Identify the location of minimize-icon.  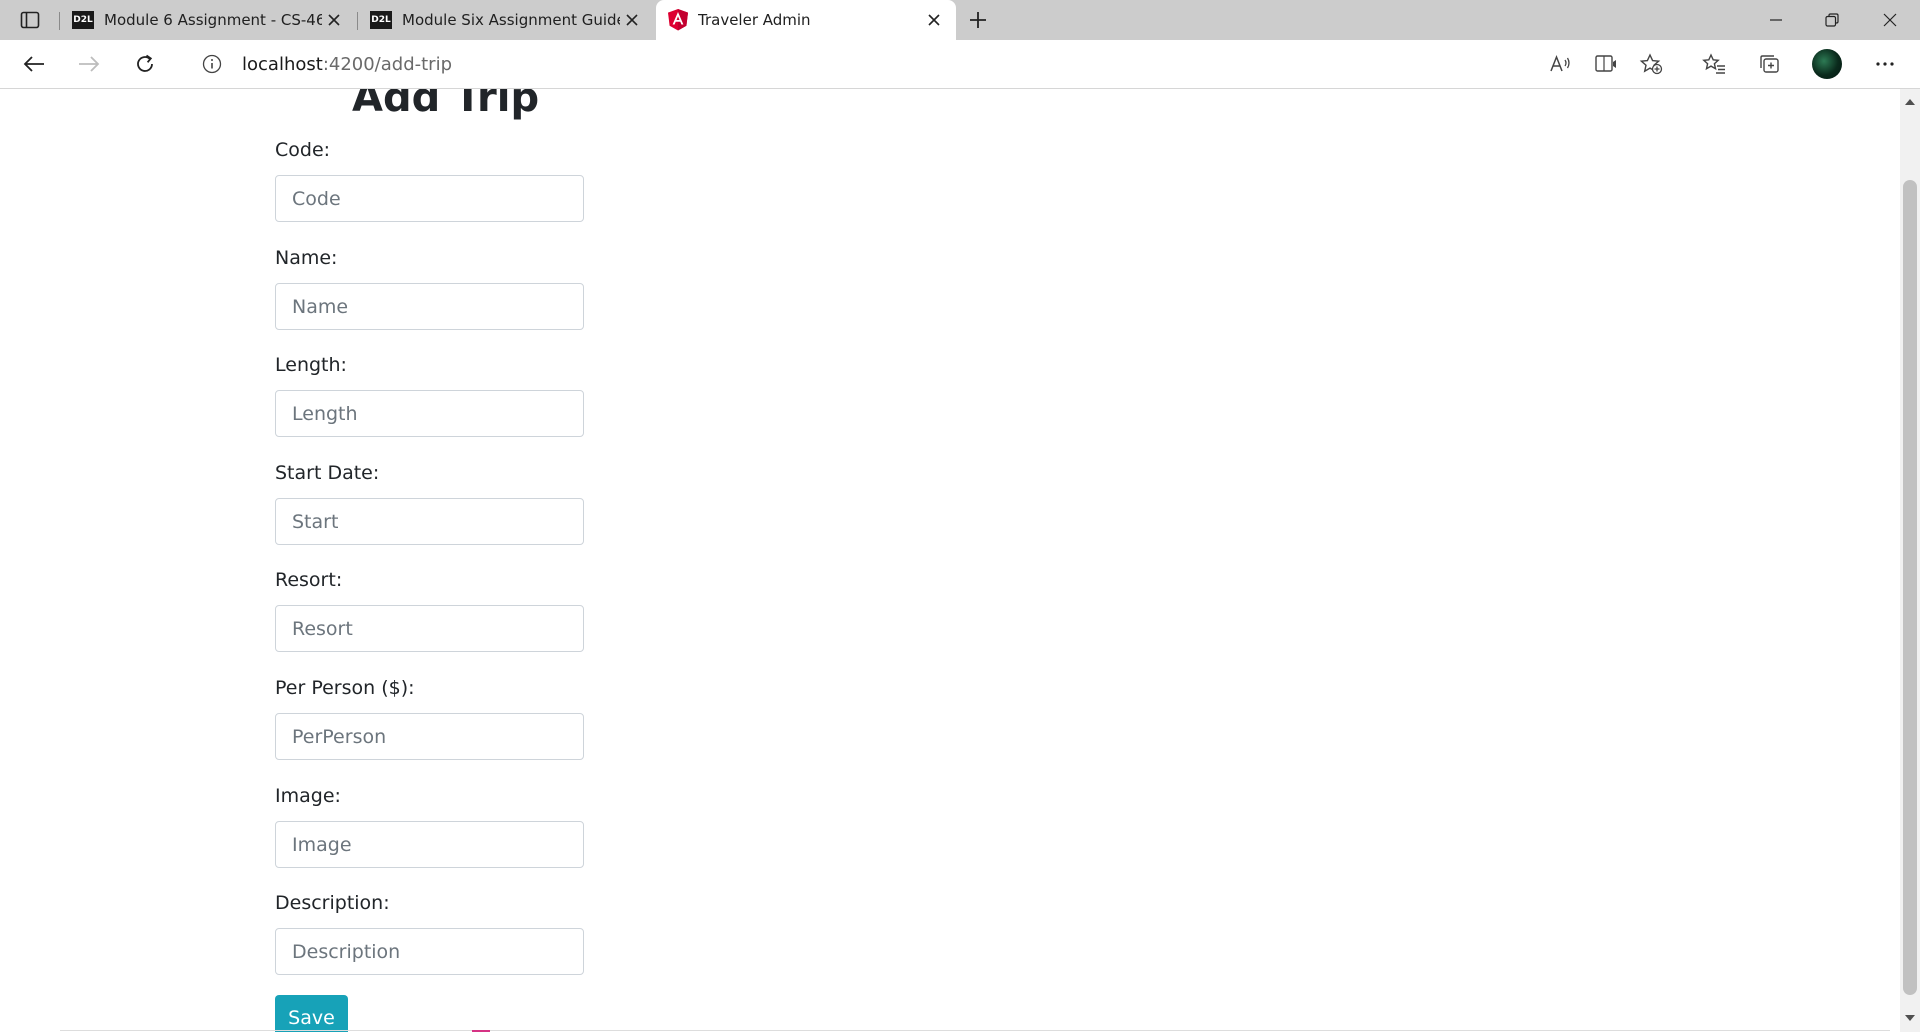
(1776, 20).